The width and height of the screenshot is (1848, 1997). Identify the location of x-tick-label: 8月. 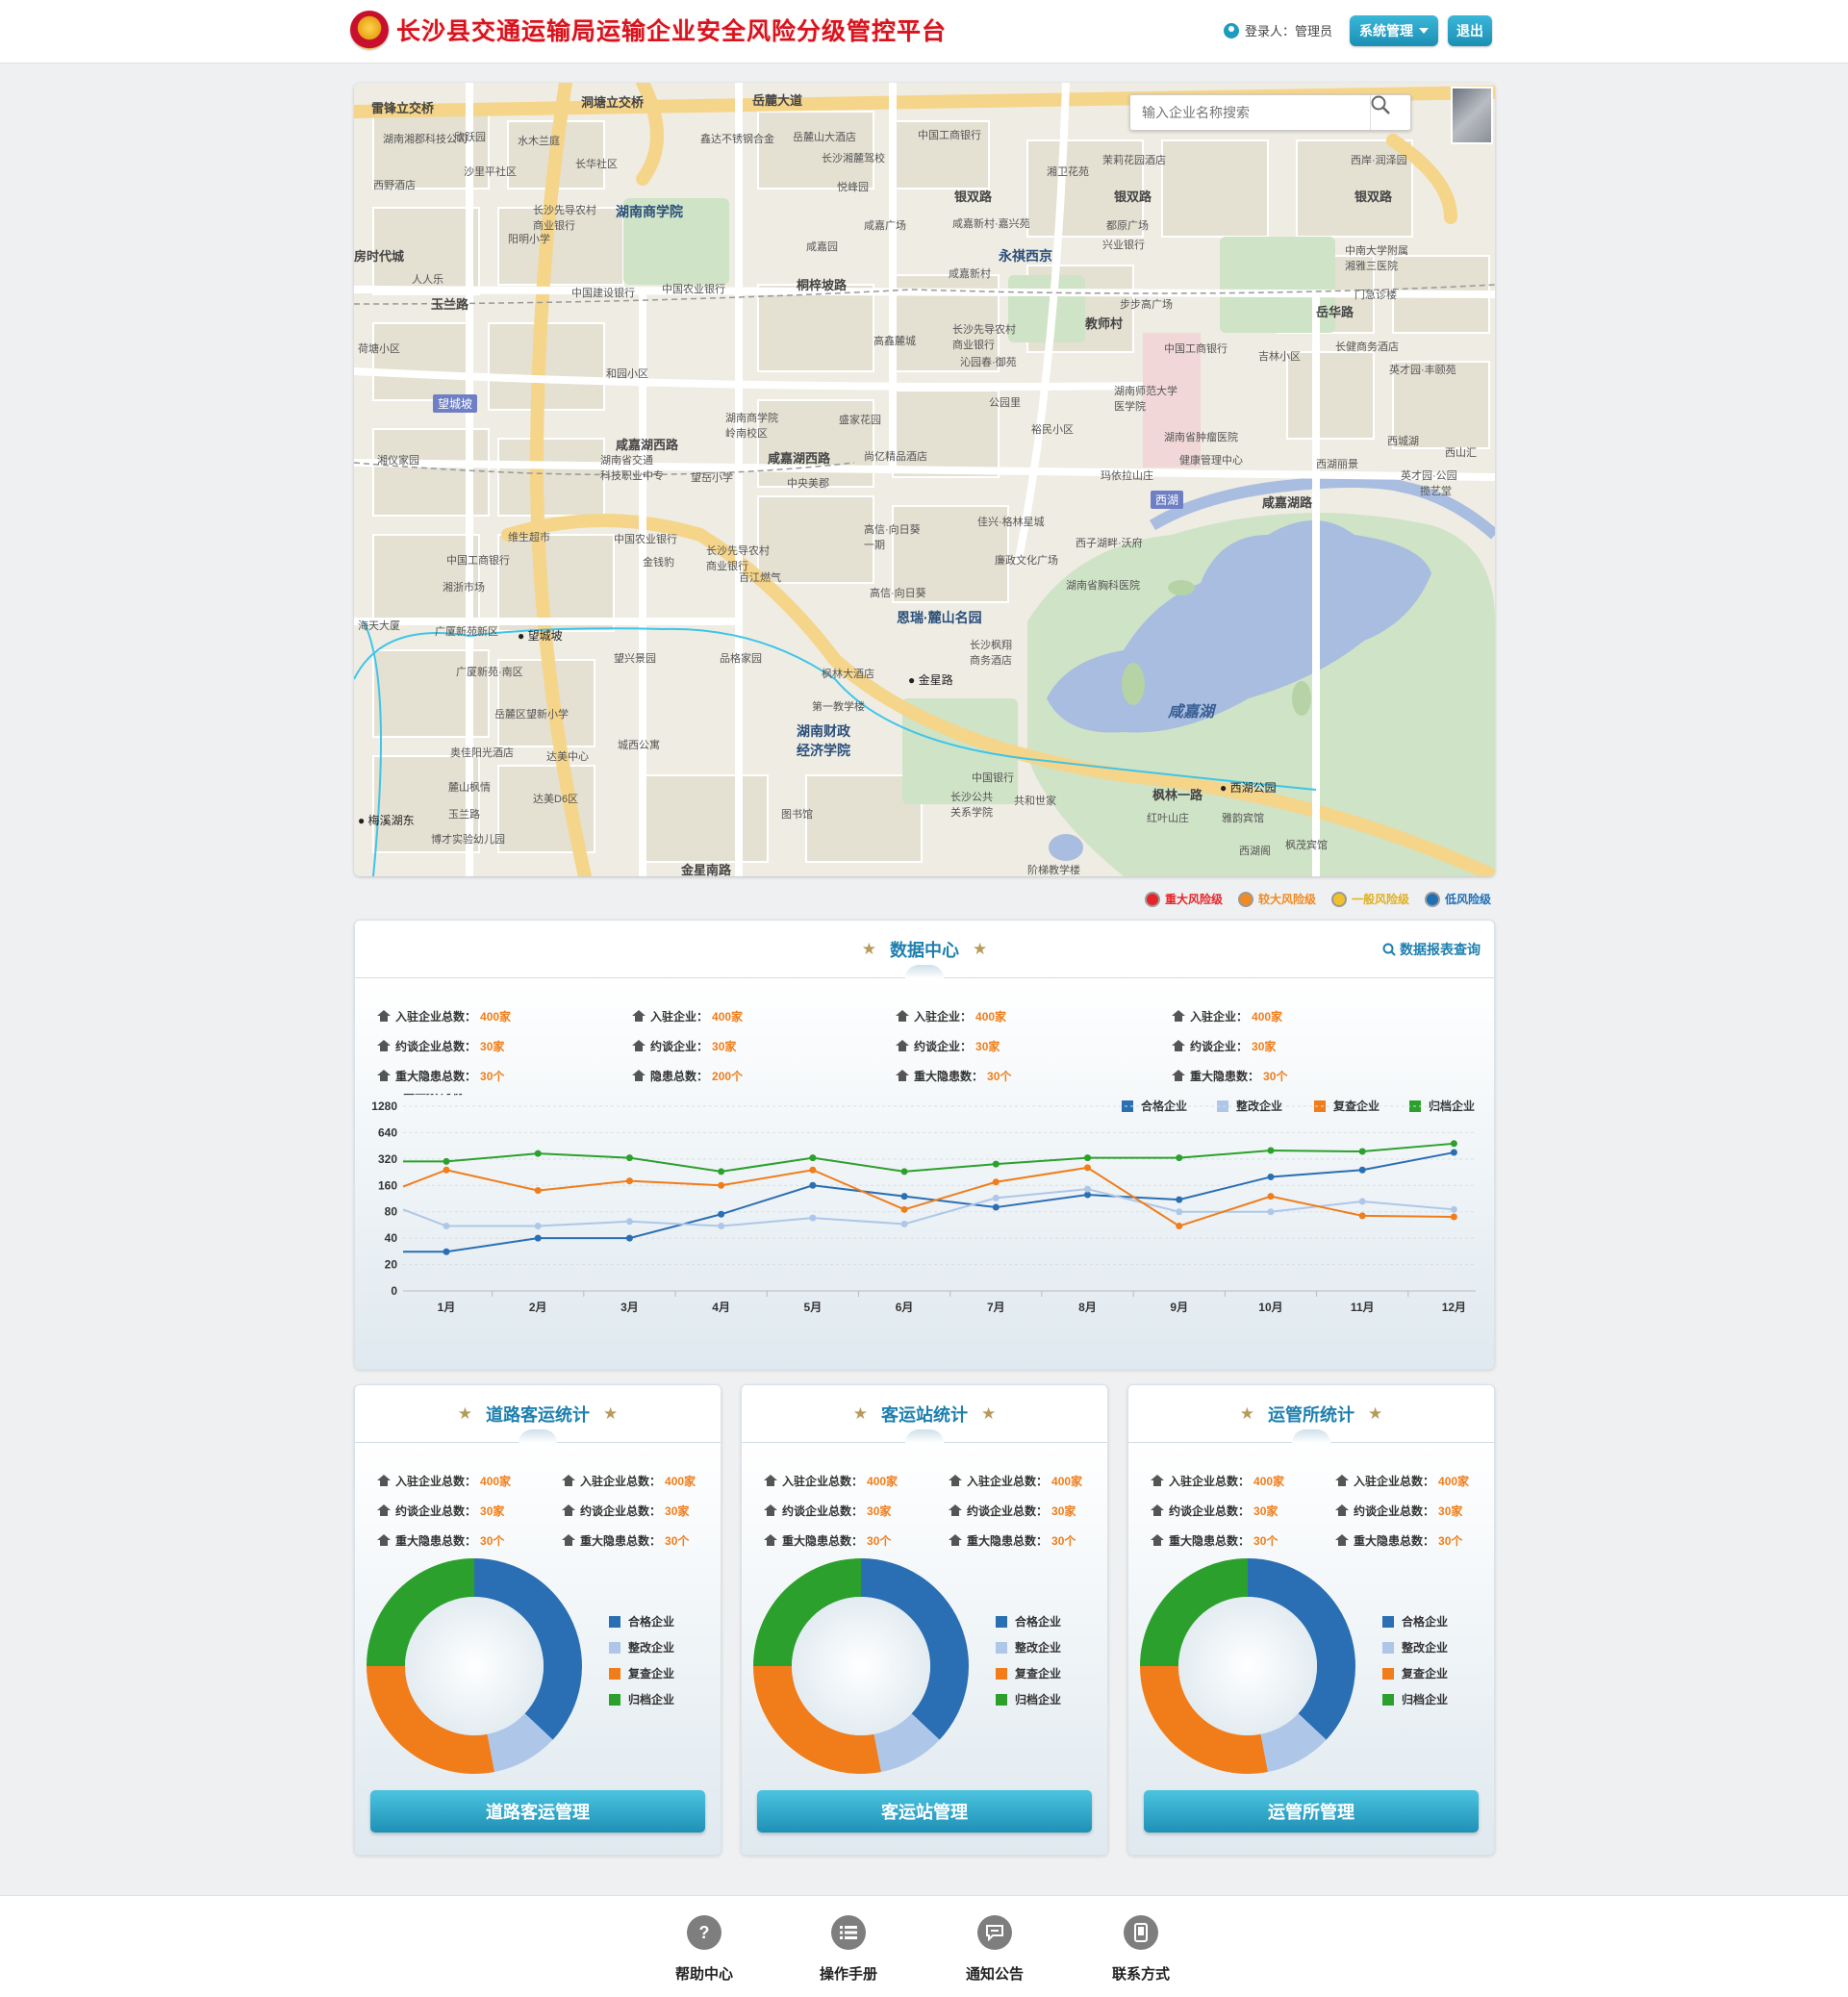
(1087, 1307).